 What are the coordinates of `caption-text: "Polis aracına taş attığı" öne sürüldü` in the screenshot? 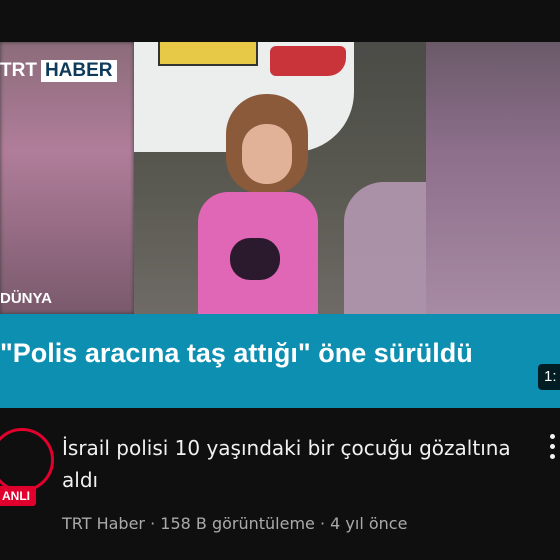 It's located at (236, 353).